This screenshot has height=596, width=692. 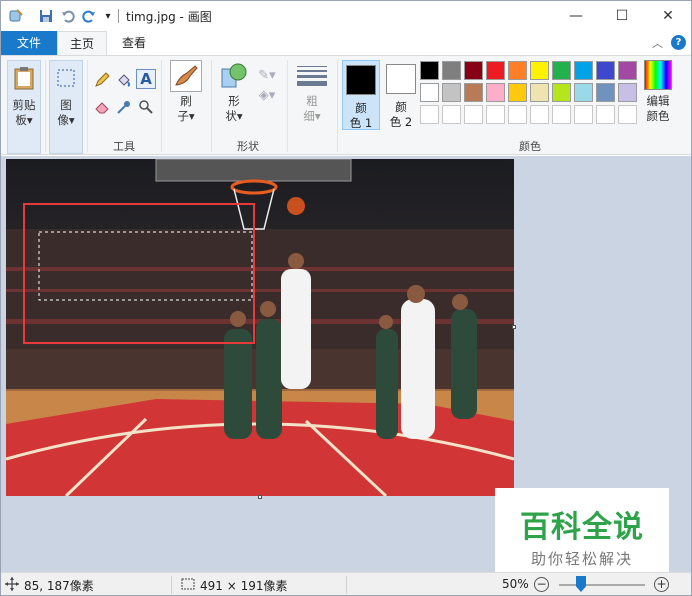 What do you see at coordinates (346, 583) in the screenshot?
I see `status-bar: 85, 187像素 491 × 191像素 50% − +` at bounding box center [346, 583].